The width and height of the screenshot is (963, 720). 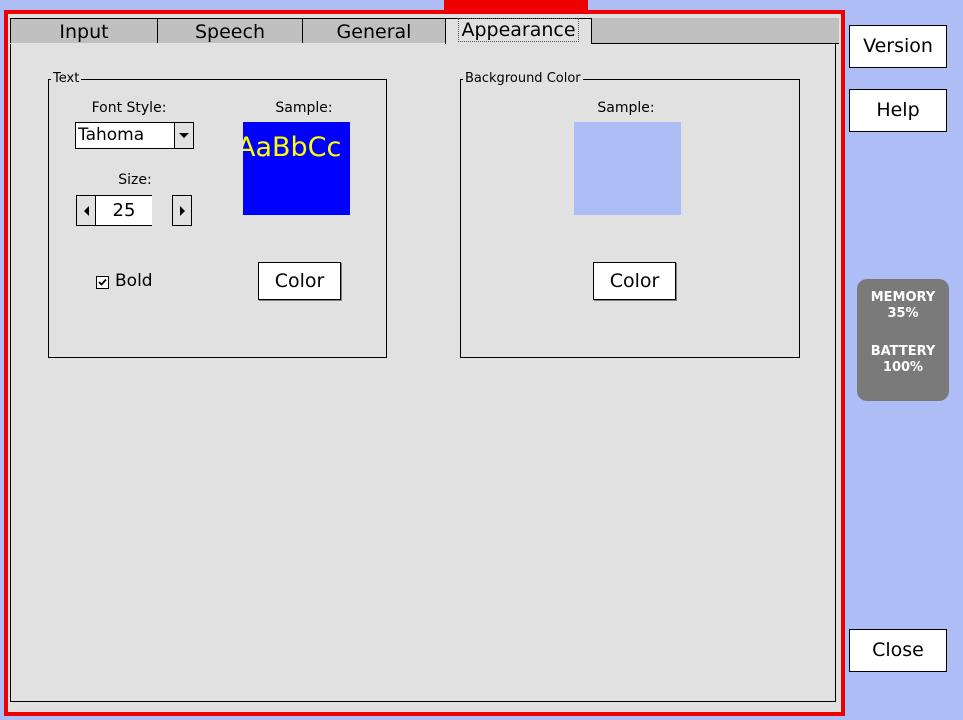 What do you see at coordinates (299, 281) in the screenshot?
I see `text-color-button: Color` at bounding box center [299, 281].